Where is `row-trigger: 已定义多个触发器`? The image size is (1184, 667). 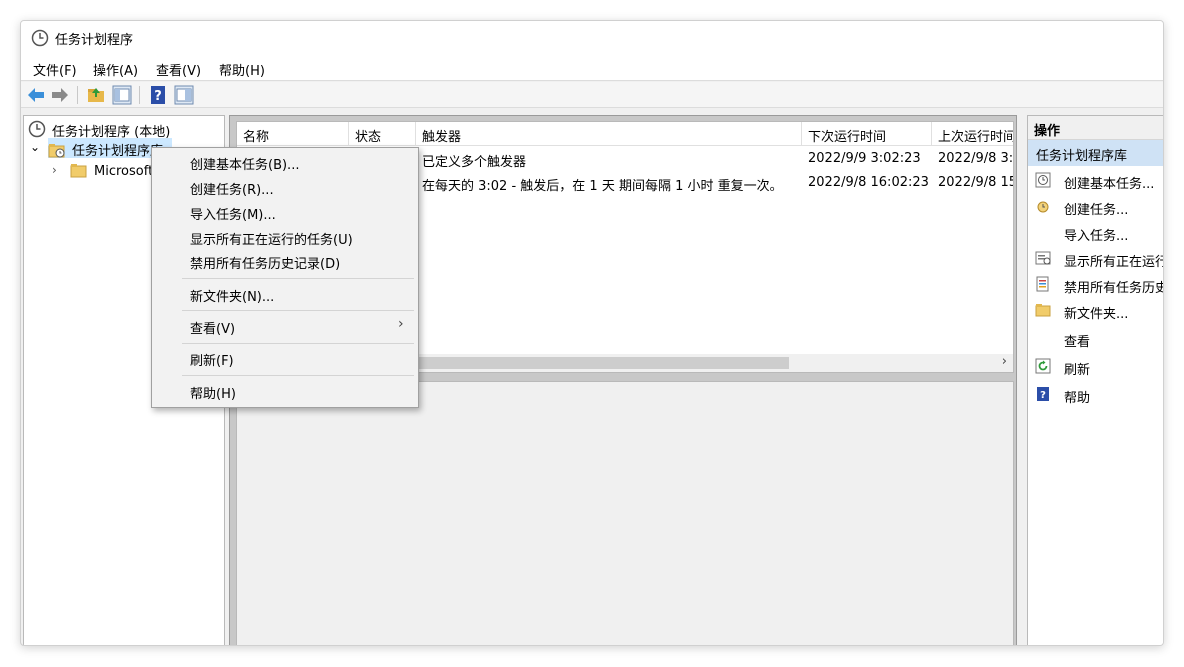 row-trigger: 已定义多个触发器 is located at coordinates (474, 162).